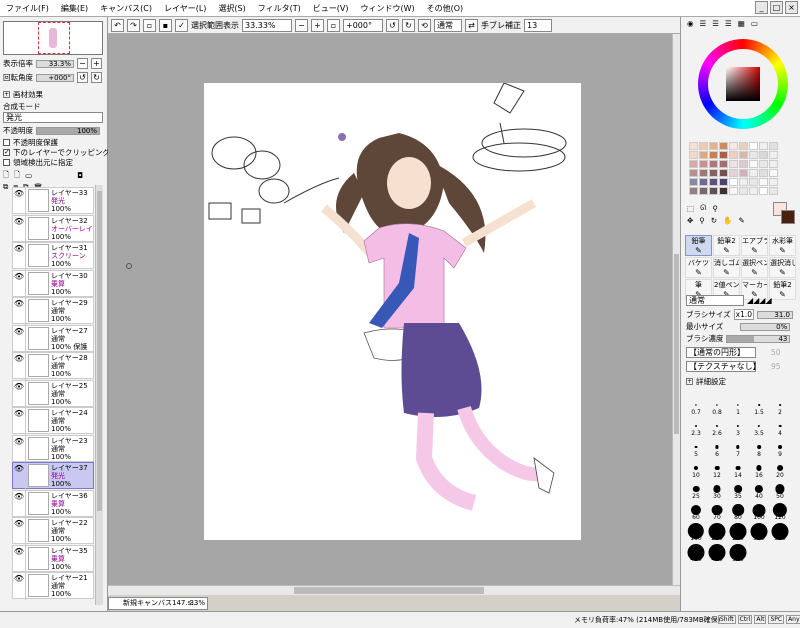  Describe the element at coordinates (780, 511) in the screenshot. I see `brush-size-cell: 120` at that location.